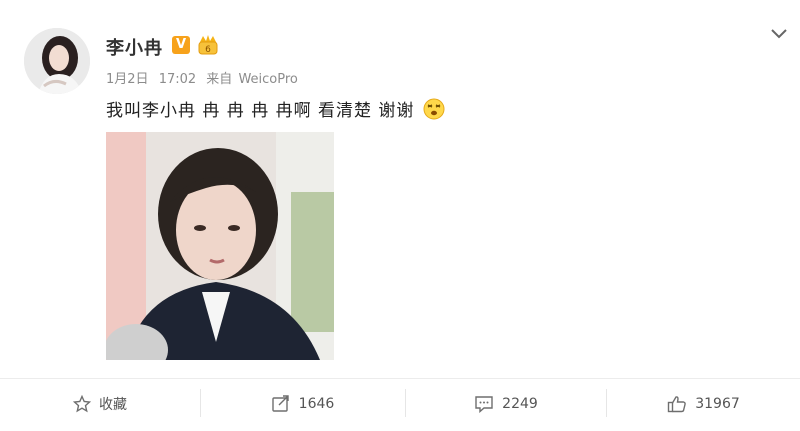 Image resolution: width=800 pixels, height=431 pixels. I want to click on source-prefix: 来自, so click(219, 79).